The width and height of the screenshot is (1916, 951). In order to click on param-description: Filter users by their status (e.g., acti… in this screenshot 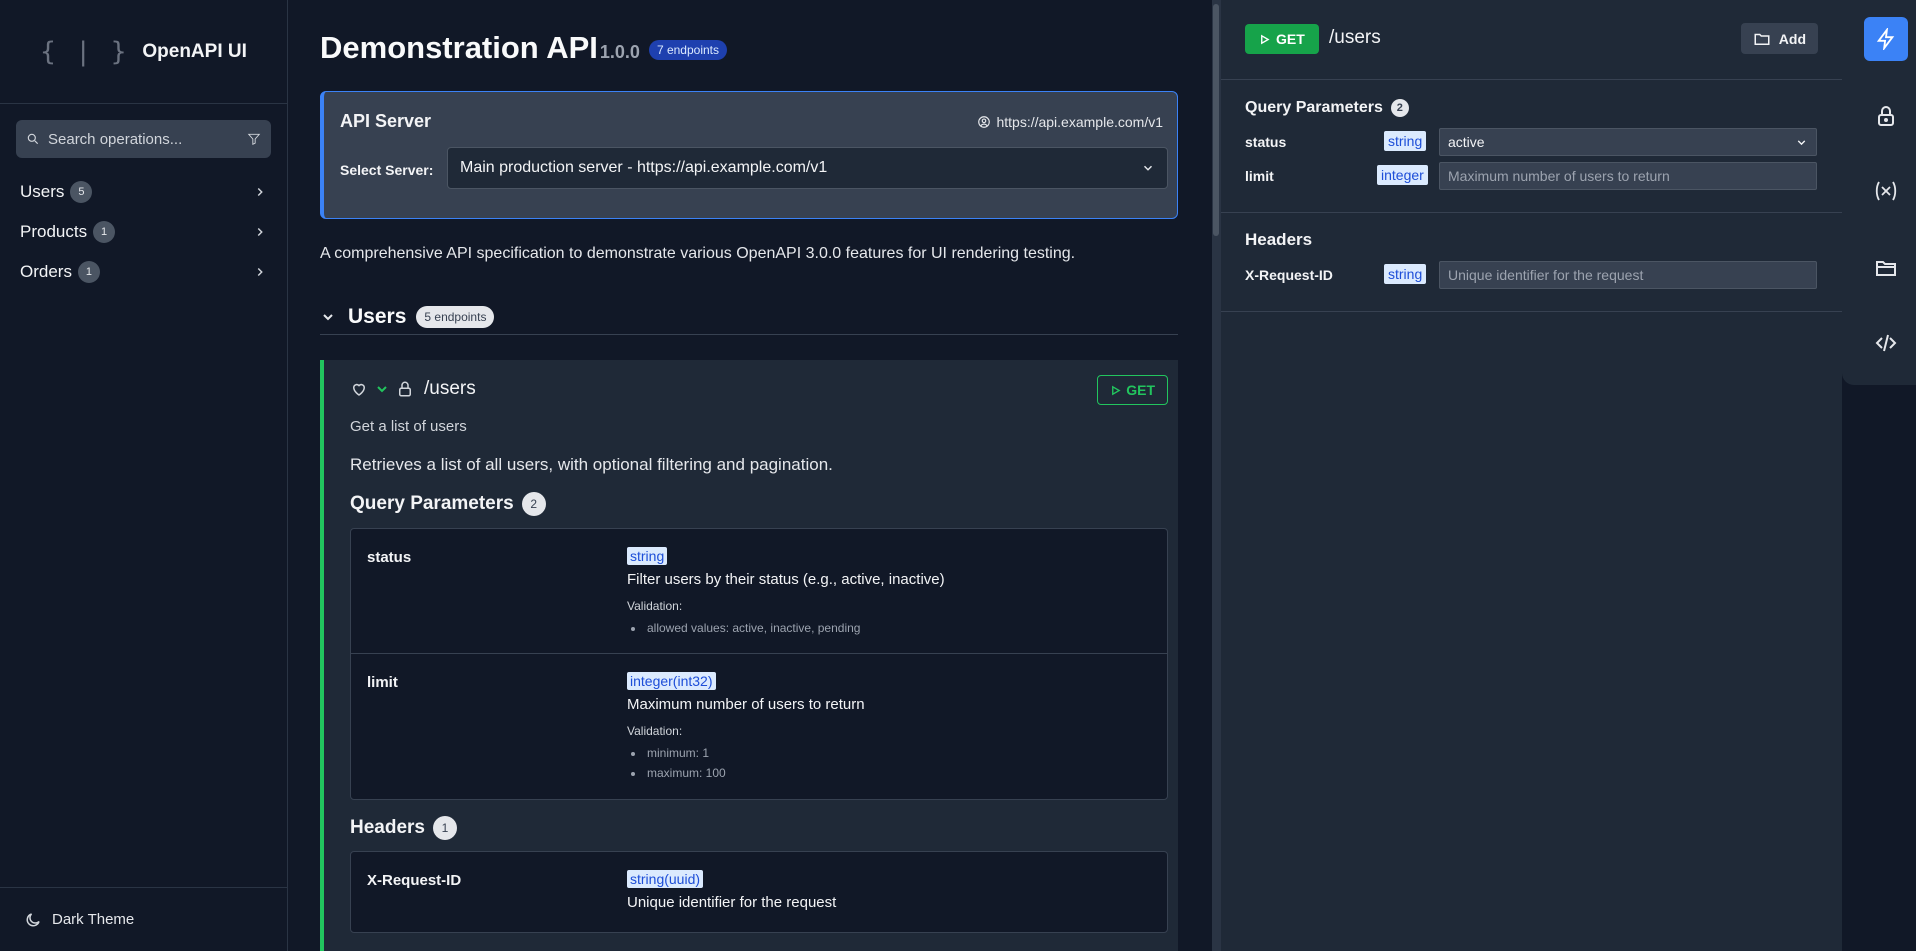, I will do `click(786, 579)`.